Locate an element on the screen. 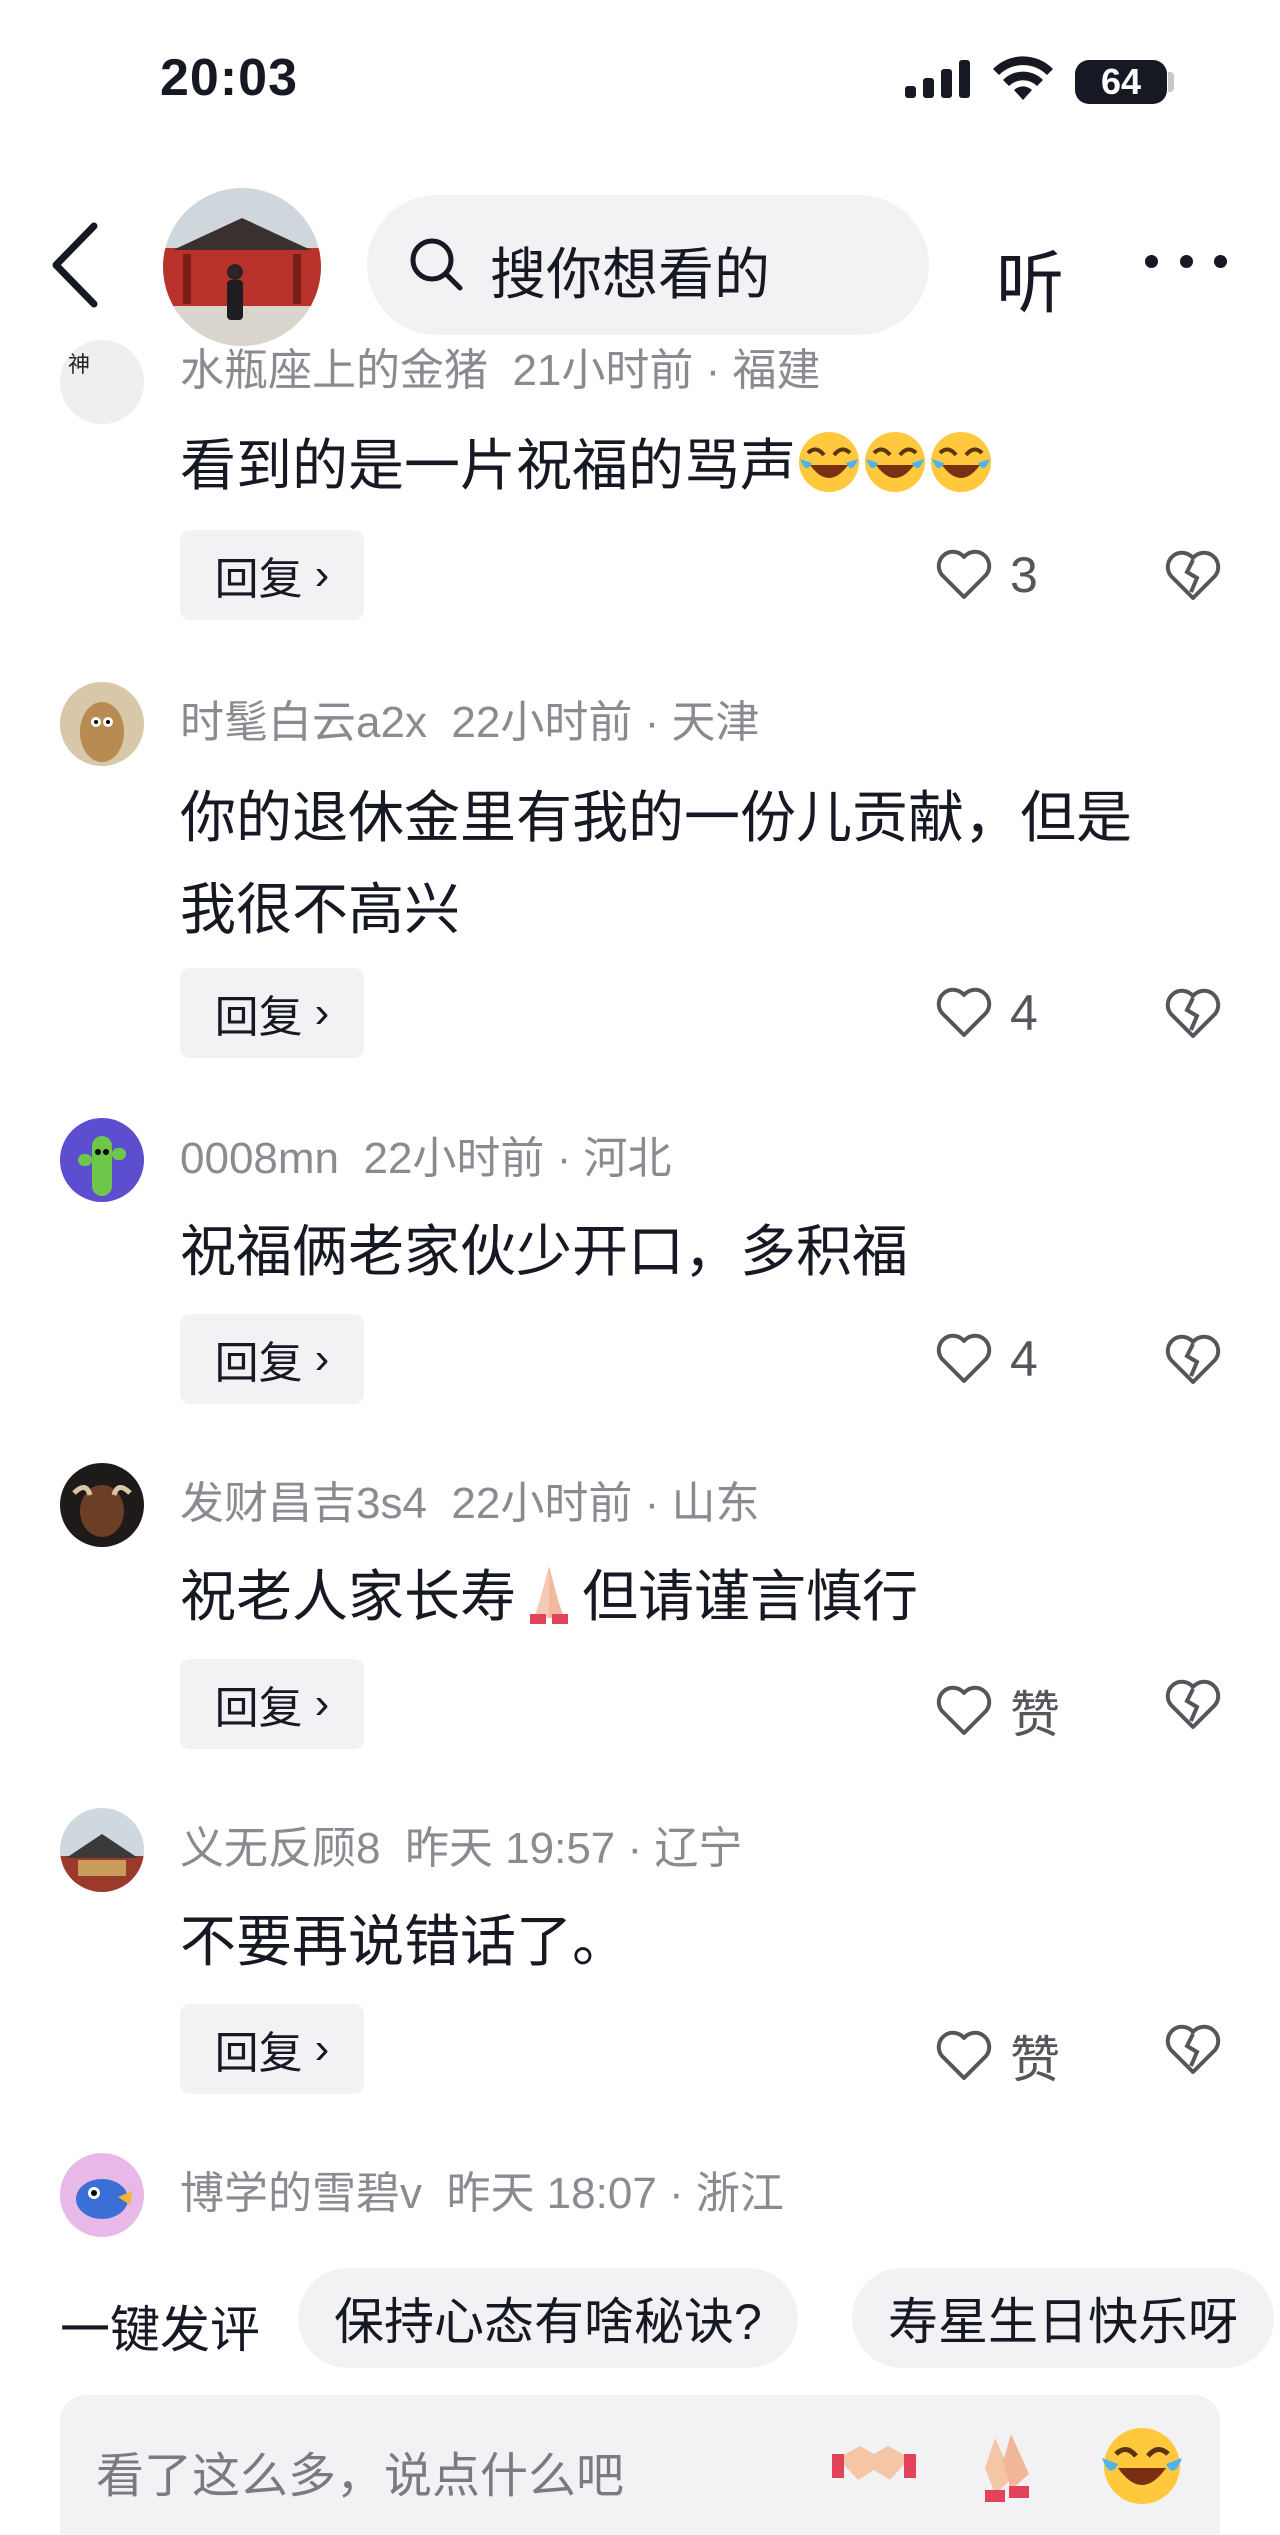 The width and height of the screenshot is (1280, 2535). comment-text: 祝福俩老家伙少开口，多积福 is located at coordinates (544, 1251).